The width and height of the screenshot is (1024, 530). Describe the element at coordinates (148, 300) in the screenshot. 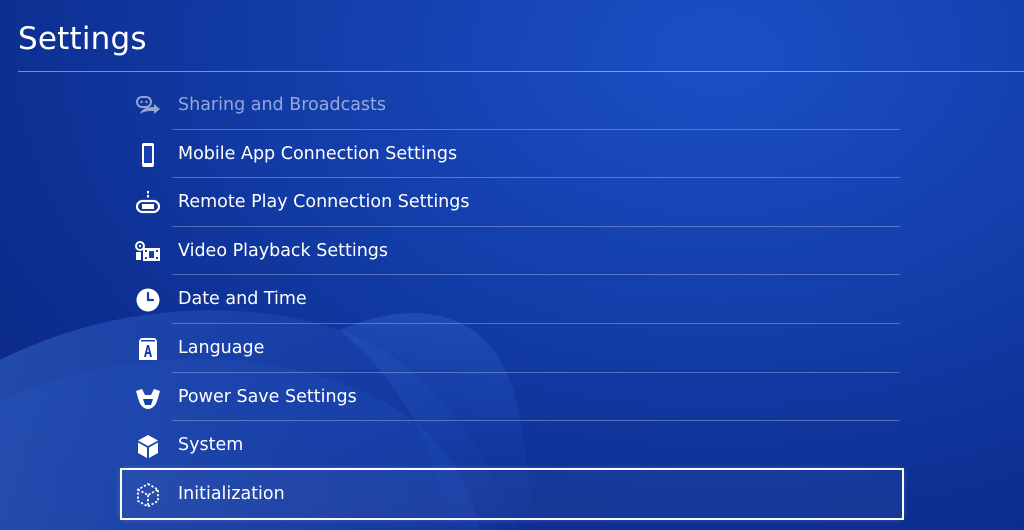

I see `clock-icon` at that location.